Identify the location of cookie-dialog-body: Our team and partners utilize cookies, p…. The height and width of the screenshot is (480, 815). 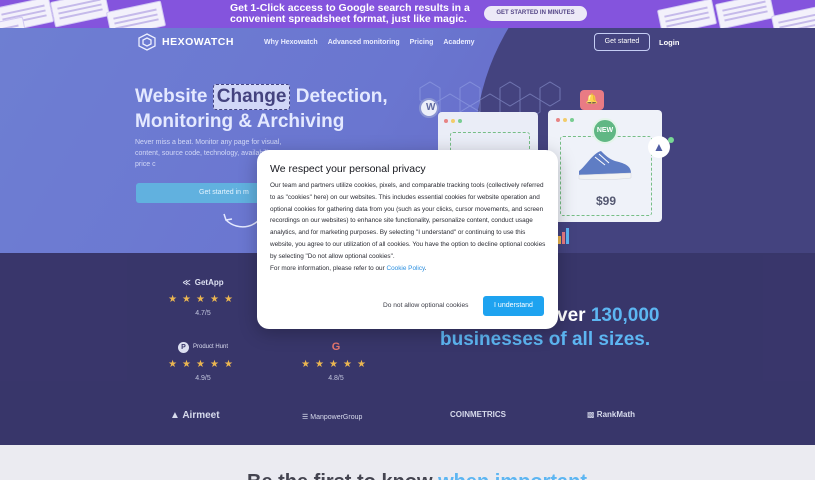
(408, 227).